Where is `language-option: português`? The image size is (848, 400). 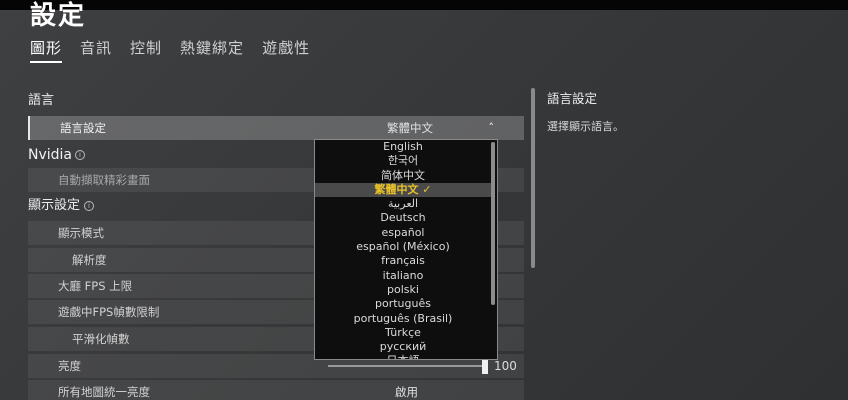 language-option: português is located at coordinates (403, 304).